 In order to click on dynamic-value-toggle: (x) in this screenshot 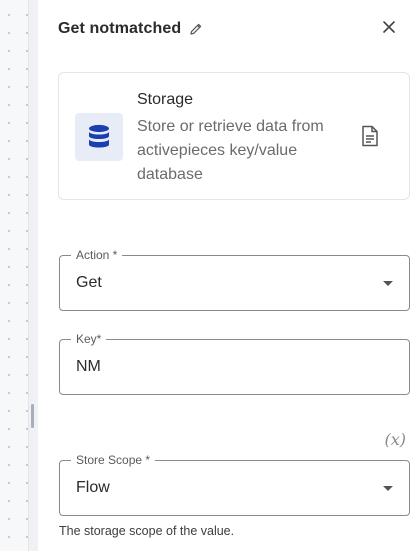, I will do `click(395, 439)`.